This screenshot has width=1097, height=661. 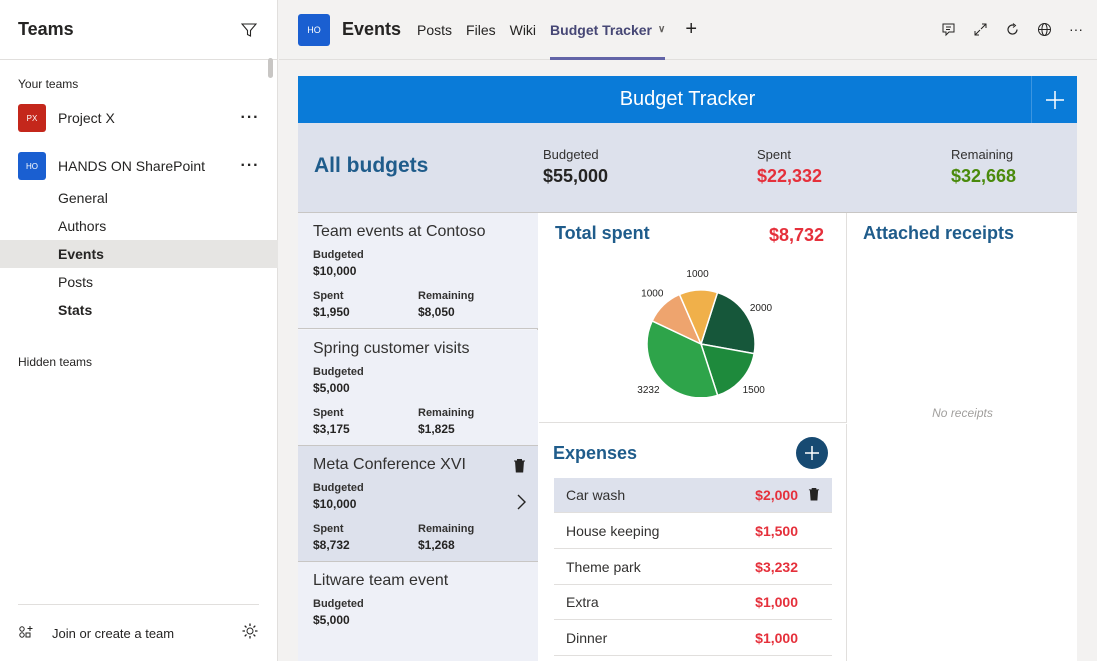 What do you see at coordinates (436, 429) in the screenshot?
I see `remaining-value: $1,825` at bounding box center [436, 429].